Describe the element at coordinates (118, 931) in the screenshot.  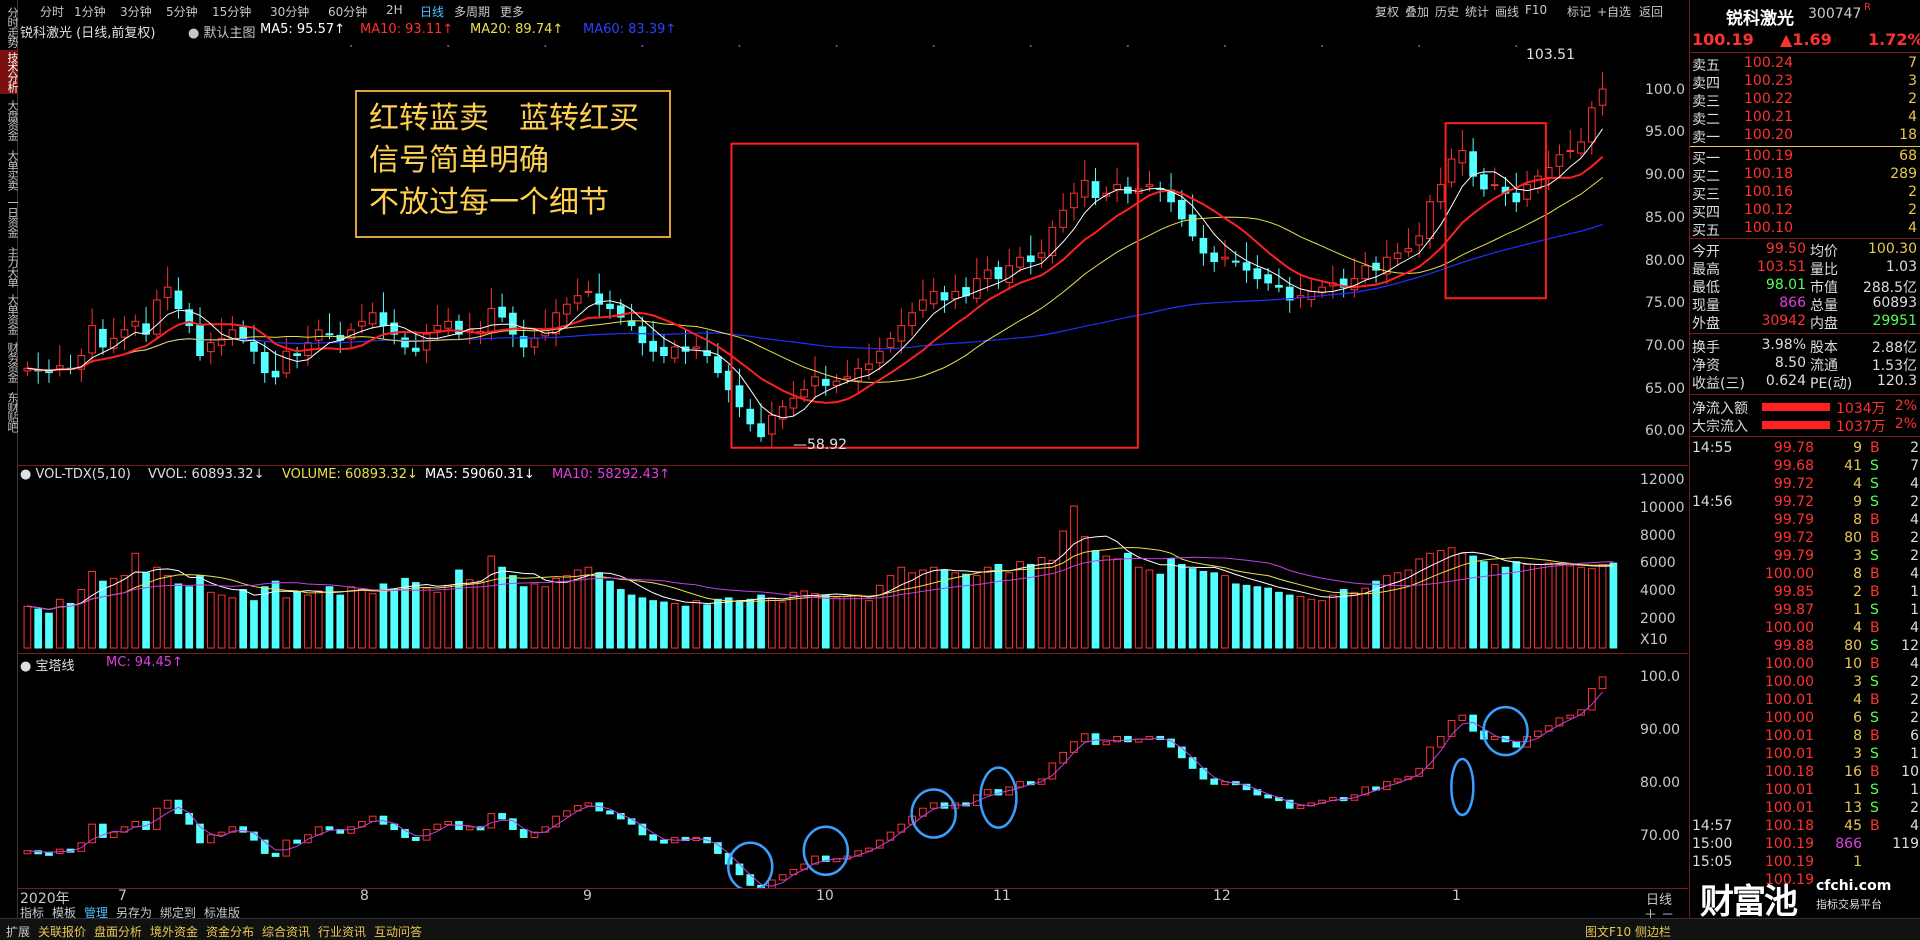
I see `status-item: 盘面分析` at that location.